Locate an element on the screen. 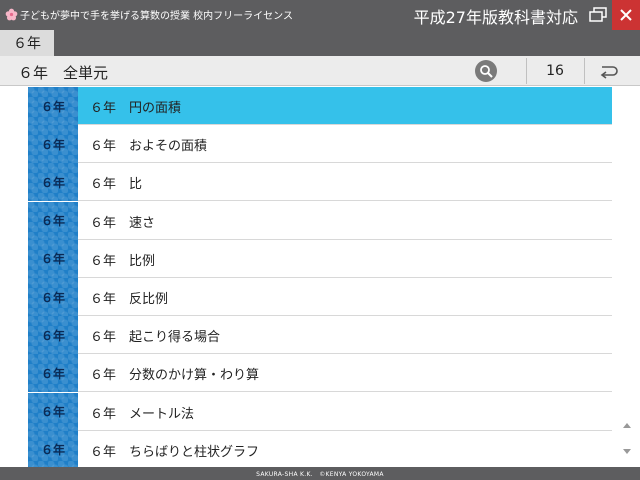 The image size is (640, 480). sakura-logo-icon is located at coordinates (11, 14).